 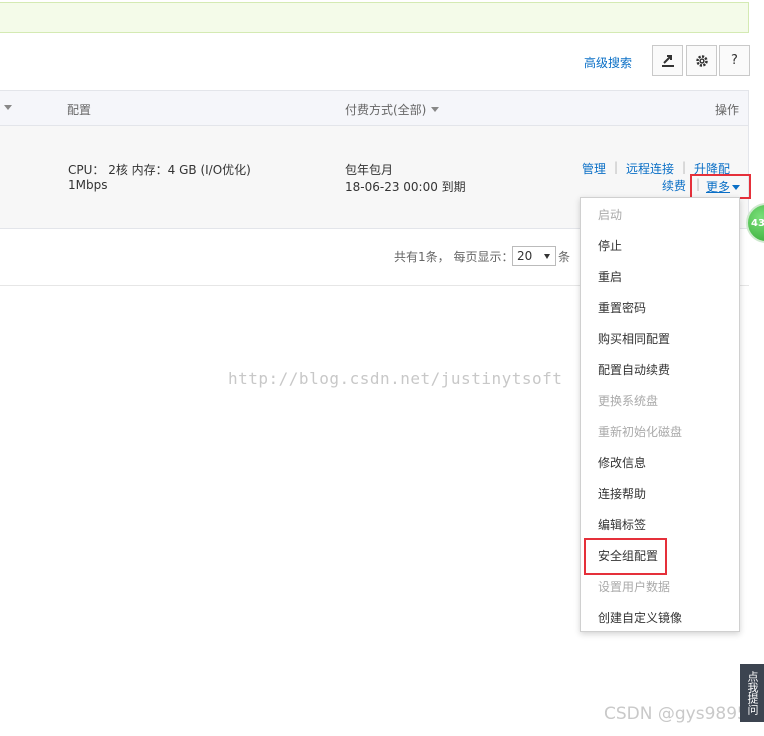 I want to click on config-bandwidth: 1Mbps, so click(x=88, y=185).